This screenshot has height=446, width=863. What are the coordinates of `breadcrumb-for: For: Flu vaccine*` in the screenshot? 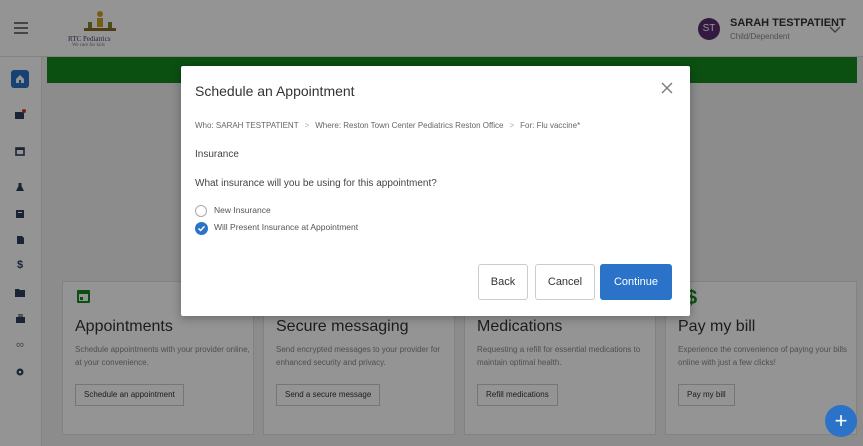 It's located at (550, 125).